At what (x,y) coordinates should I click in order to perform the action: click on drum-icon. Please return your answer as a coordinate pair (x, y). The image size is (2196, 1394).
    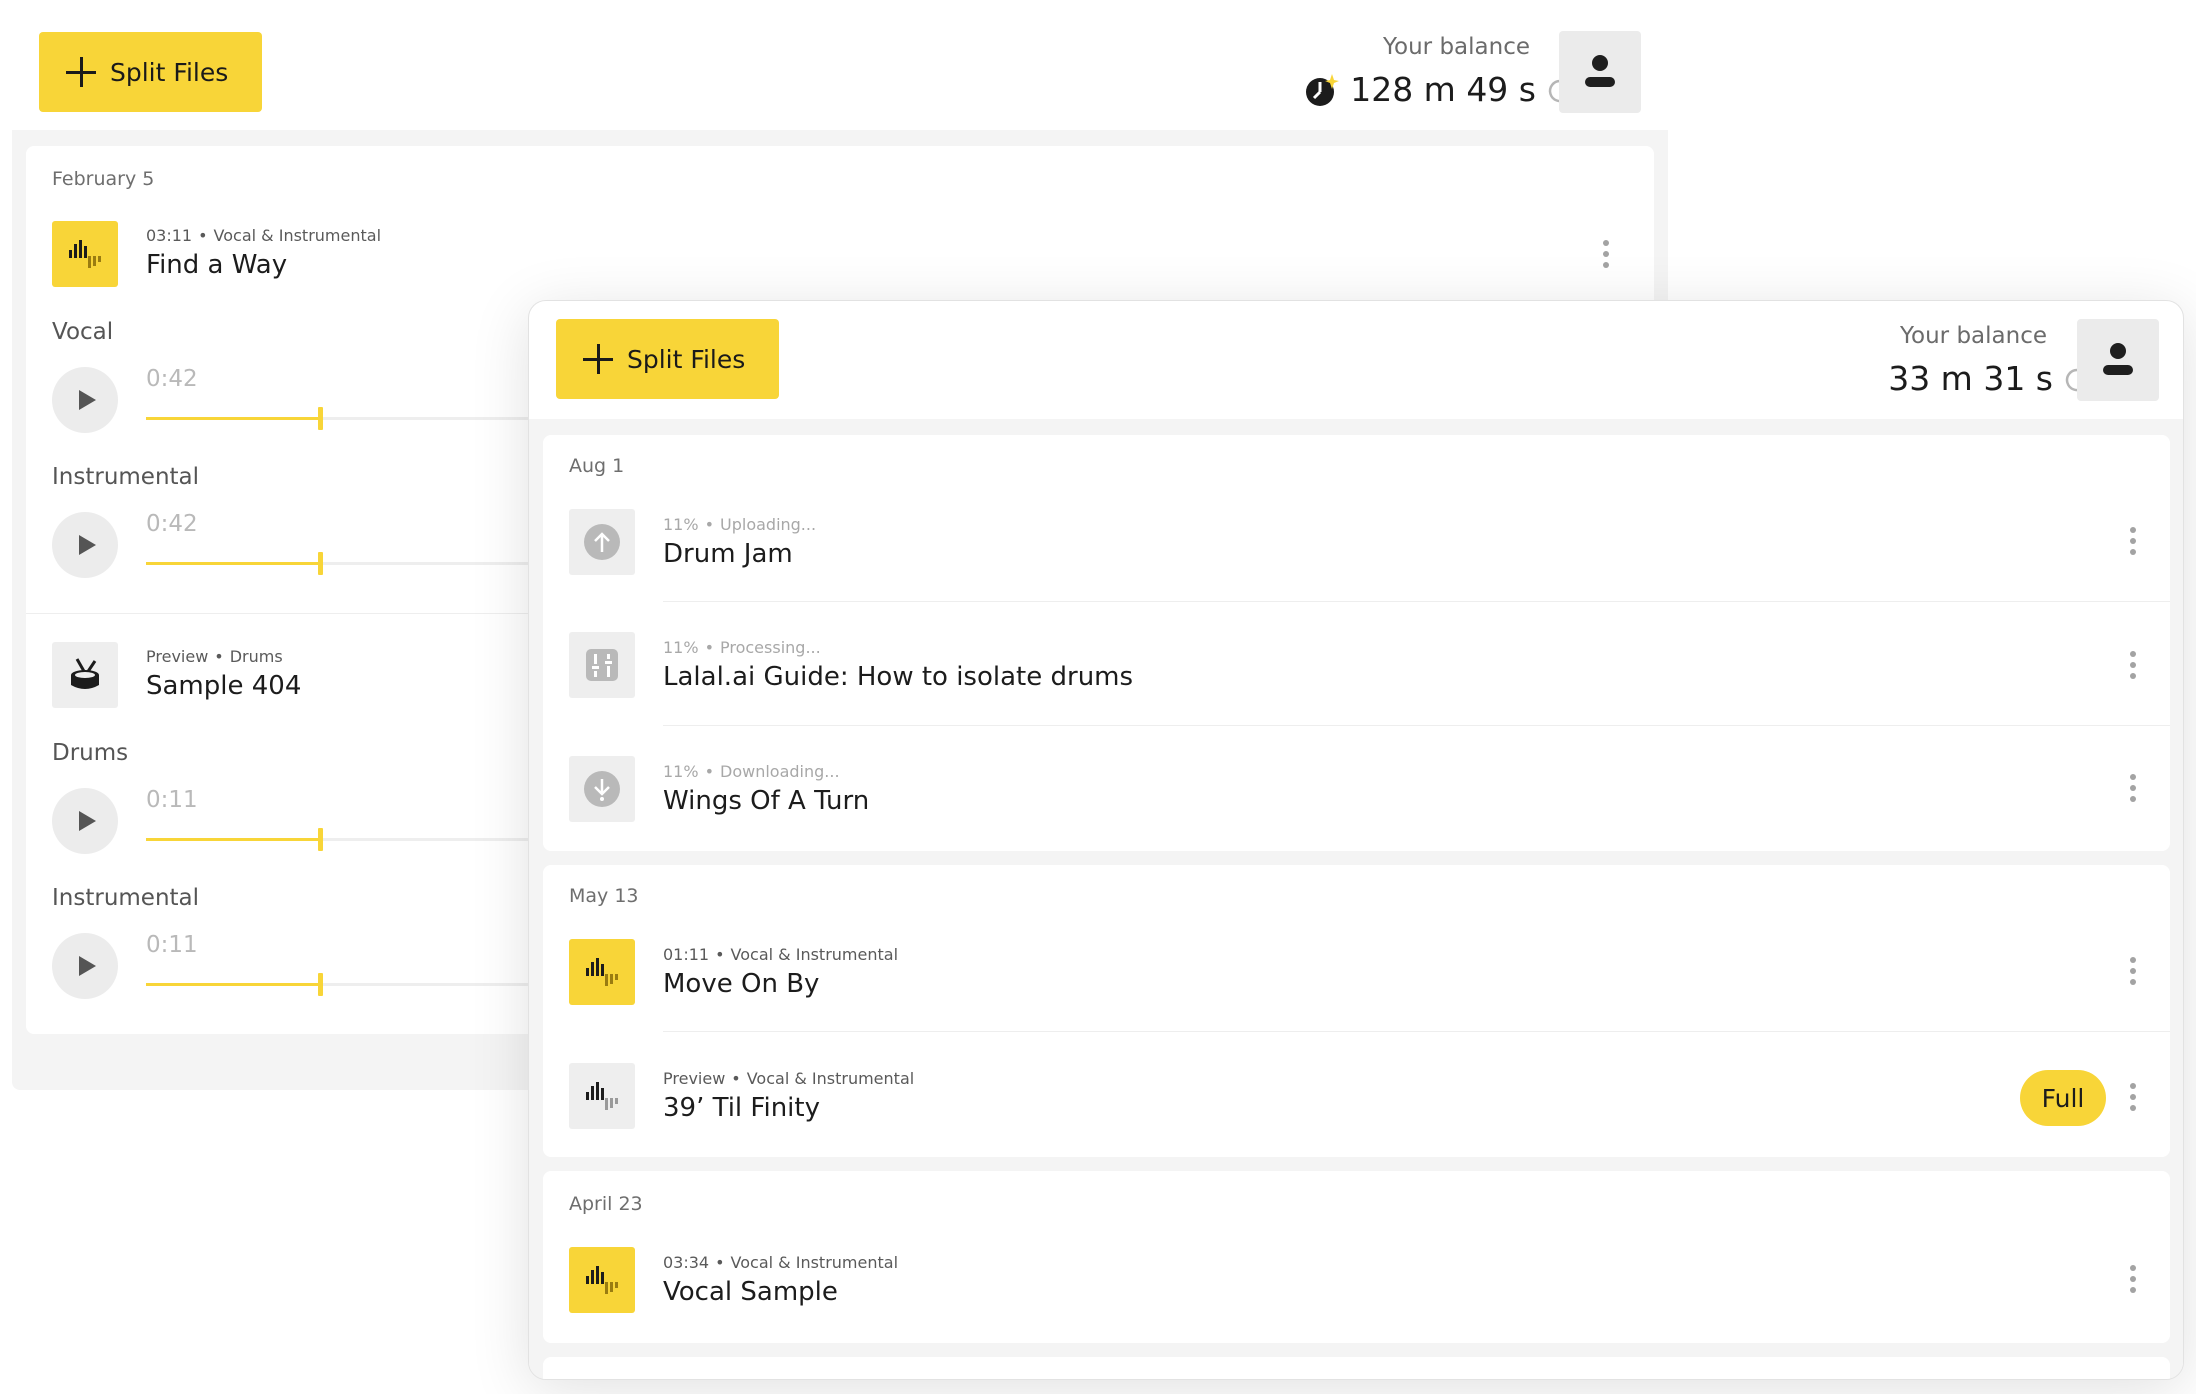
    Looking at the image, I should click on (85, 673).